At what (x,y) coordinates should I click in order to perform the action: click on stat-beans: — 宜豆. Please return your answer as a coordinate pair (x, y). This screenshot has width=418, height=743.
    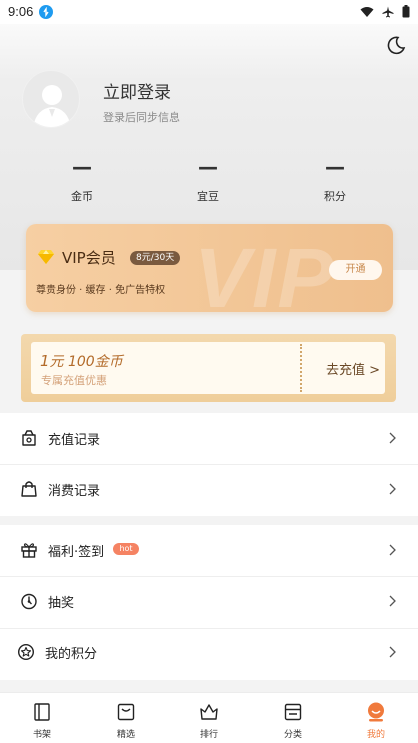
    Looking at the image, I should click on (208, 179).